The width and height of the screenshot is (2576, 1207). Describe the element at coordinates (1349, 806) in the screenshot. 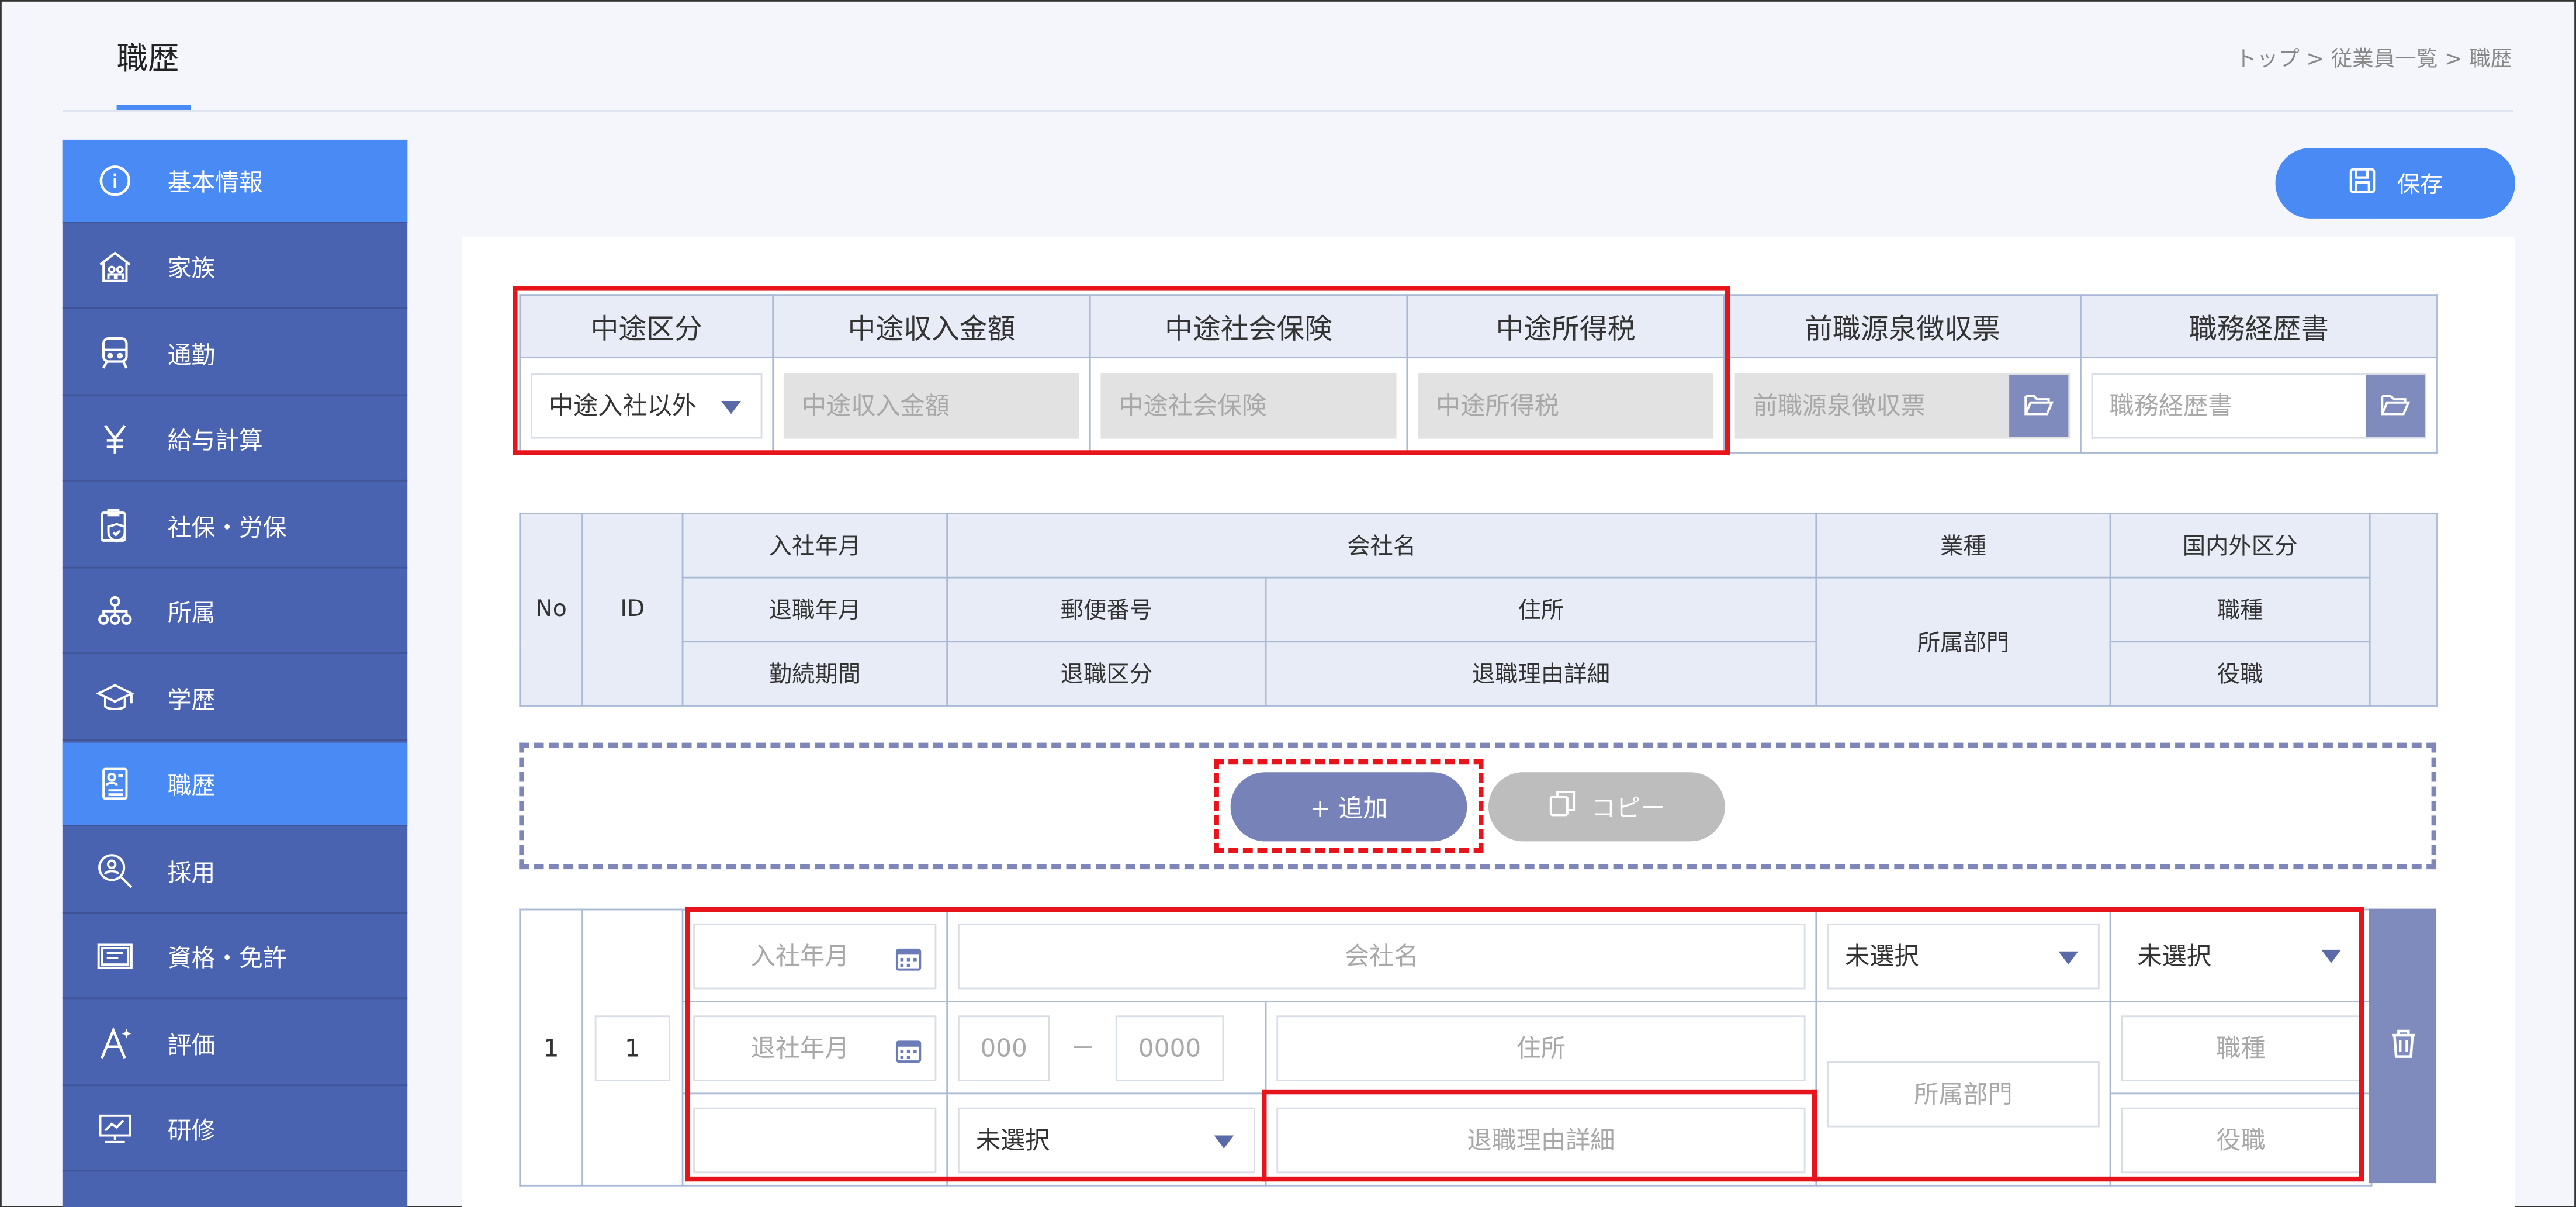

I see `highlight-add-button` at that location.